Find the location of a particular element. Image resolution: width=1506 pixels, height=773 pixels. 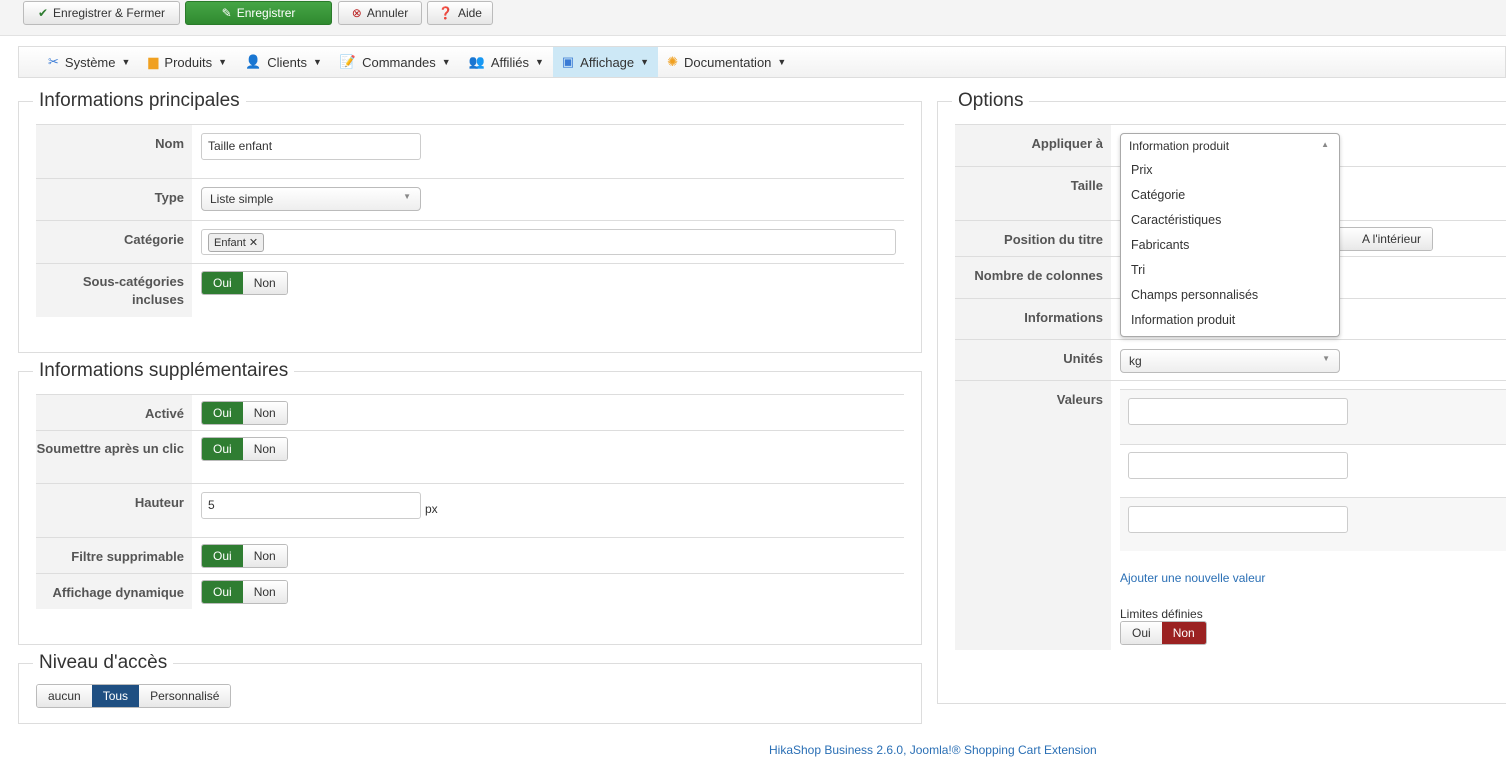

option-tri: Tri is located at coordinates (1230, 270).